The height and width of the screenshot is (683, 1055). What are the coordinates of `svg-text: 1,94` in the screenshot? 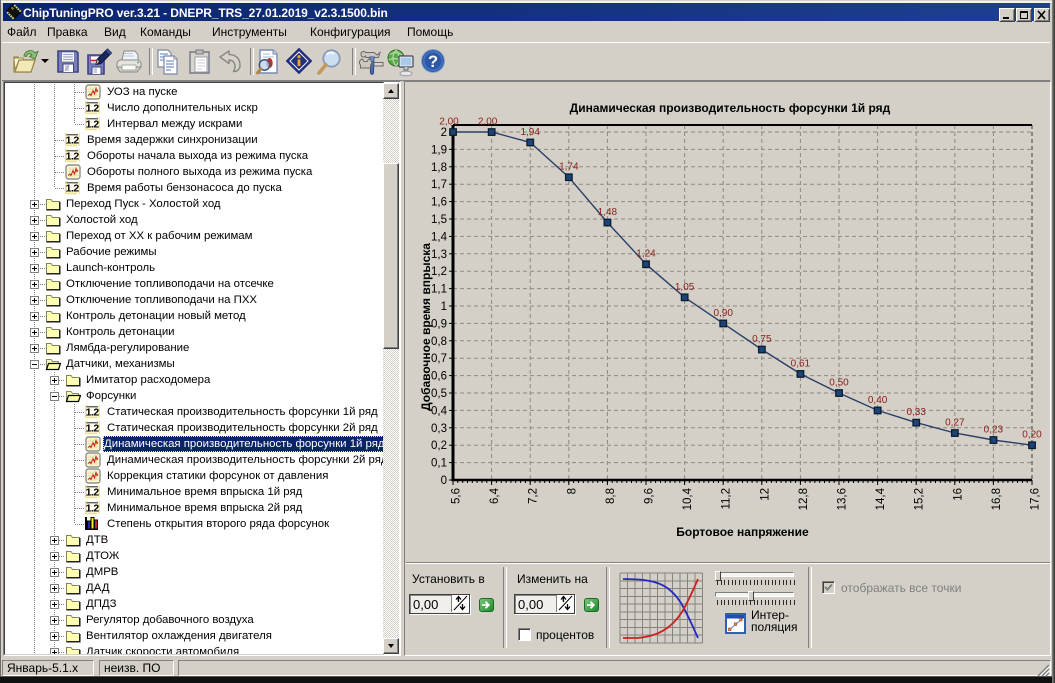 It's located at (530, 132).